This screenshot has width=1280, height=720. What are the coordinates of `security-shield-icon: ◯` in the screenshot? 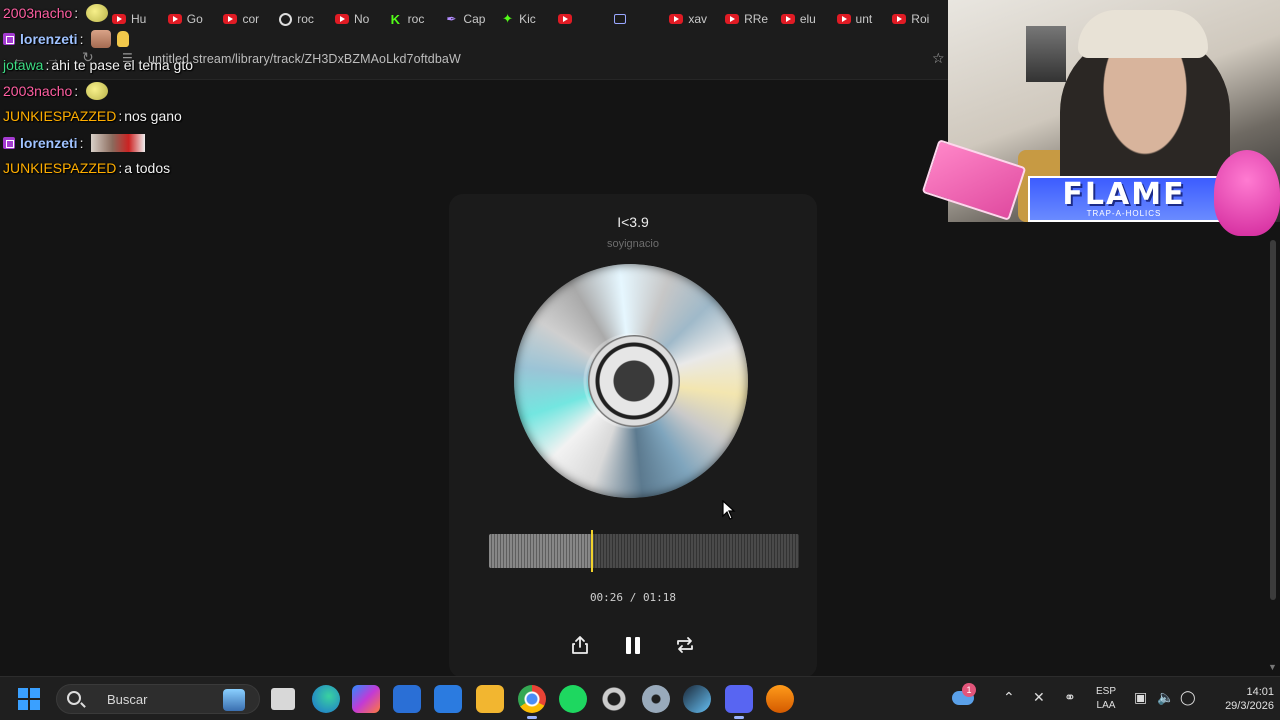 It's located at (1188, 697).